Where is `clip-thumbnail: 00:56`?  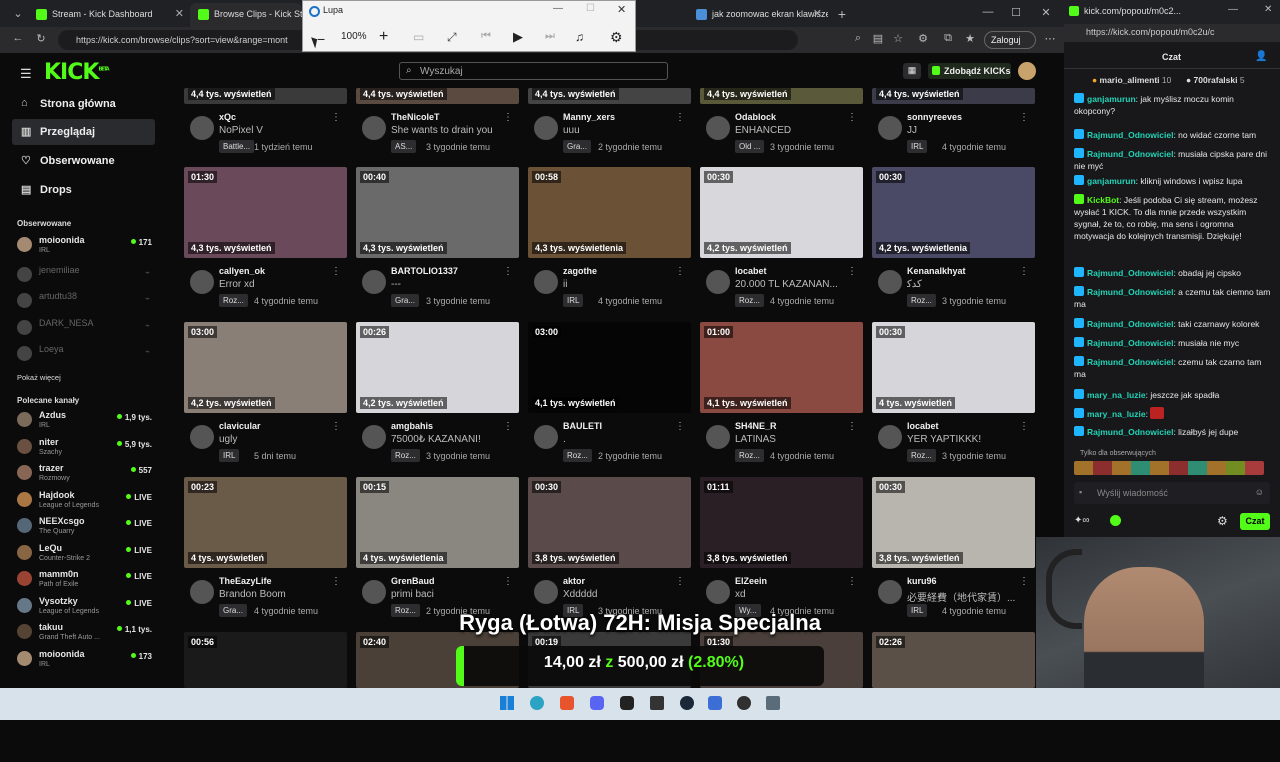
clip-thumbnail: 00:56 is located at coordinates (265, 660).